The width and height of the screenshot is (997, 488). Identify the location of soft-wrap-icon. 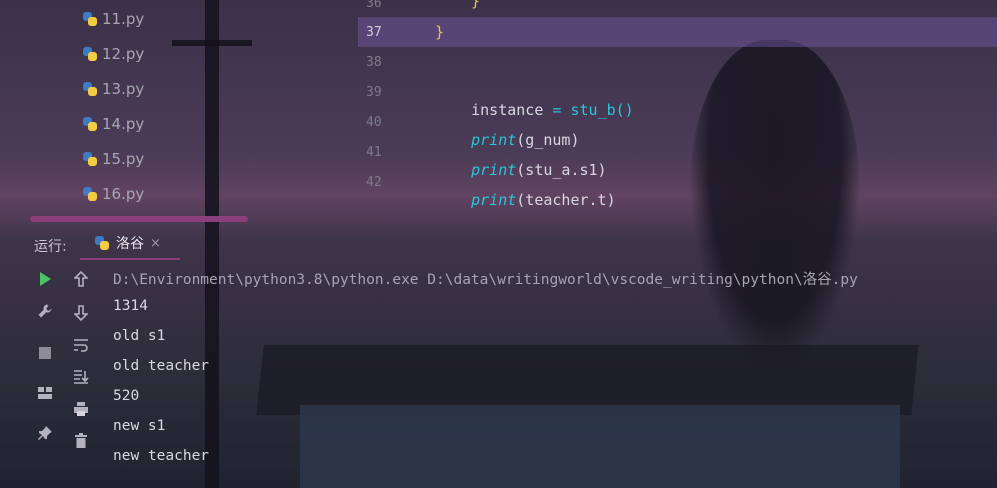
(81, 345).